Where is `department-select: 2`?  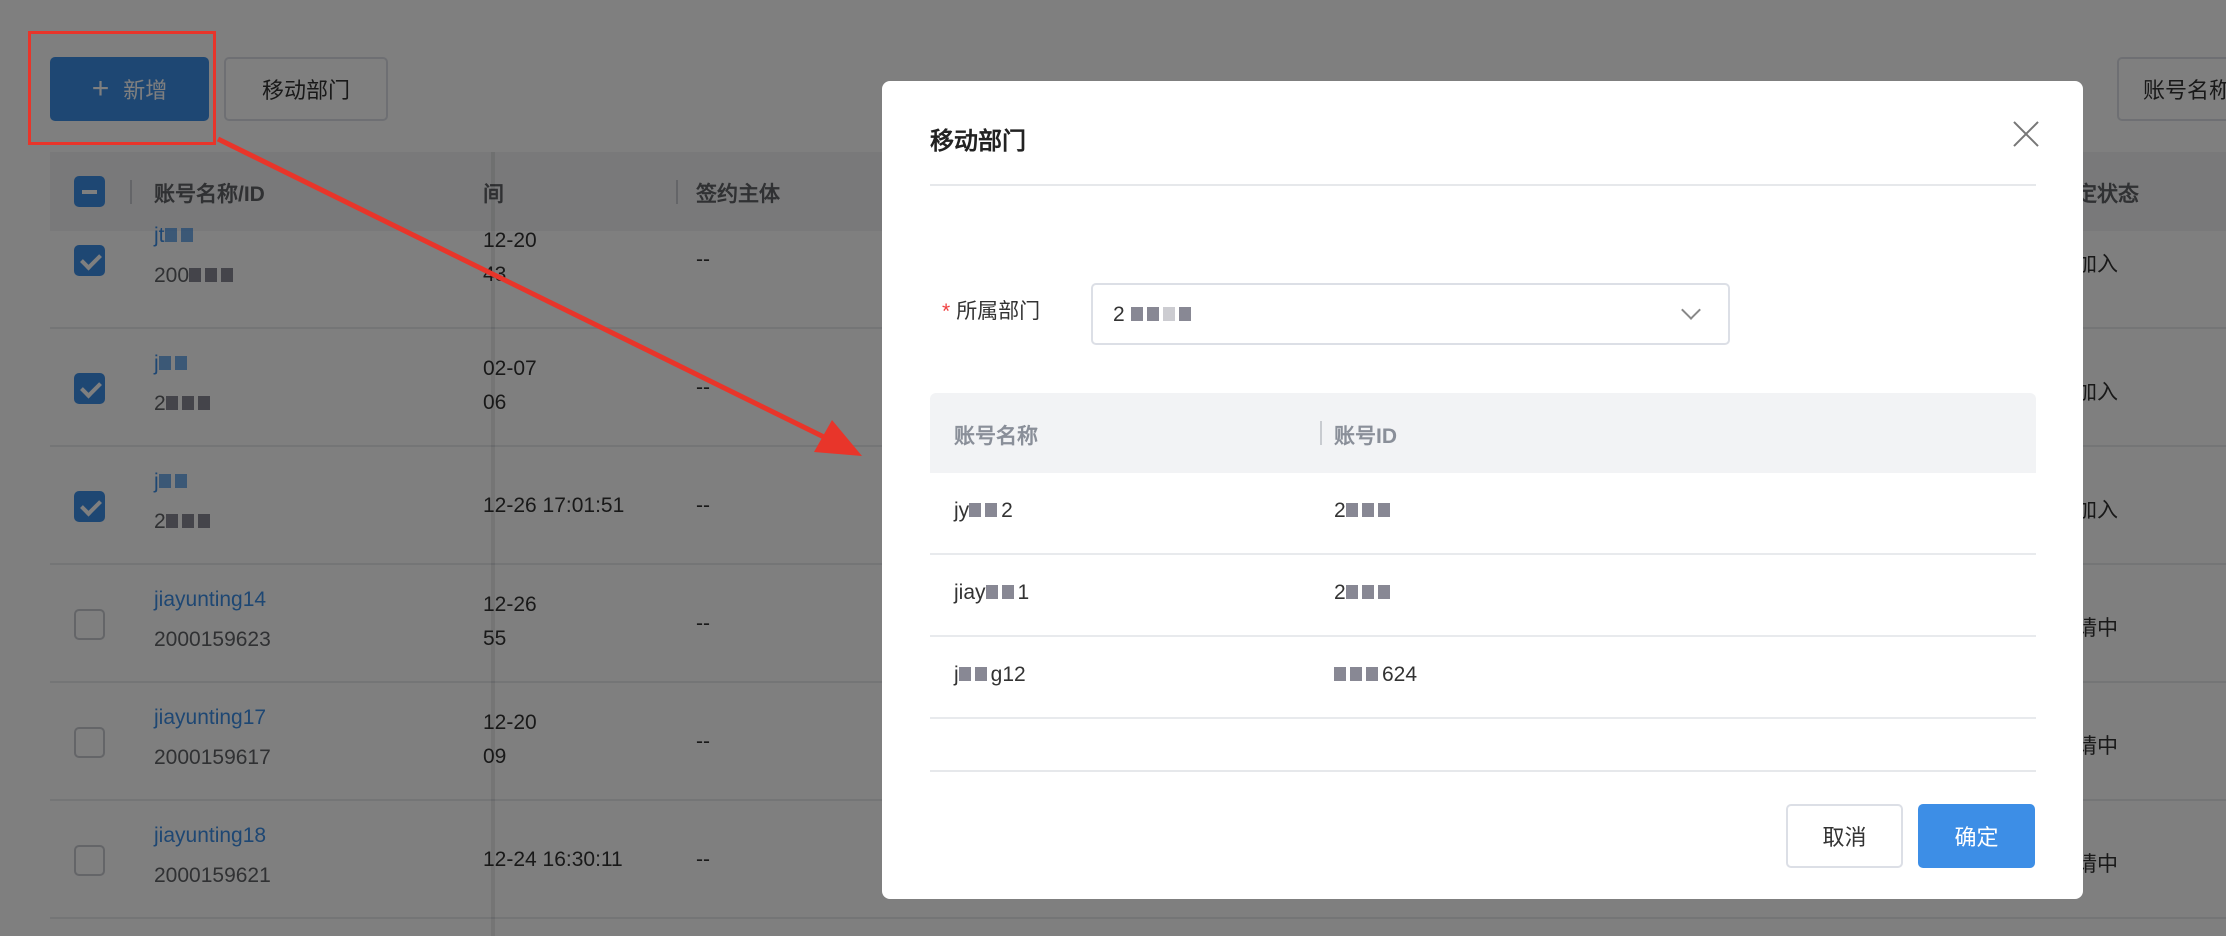 department-select: 2 is located at coordinates (1410, 314).